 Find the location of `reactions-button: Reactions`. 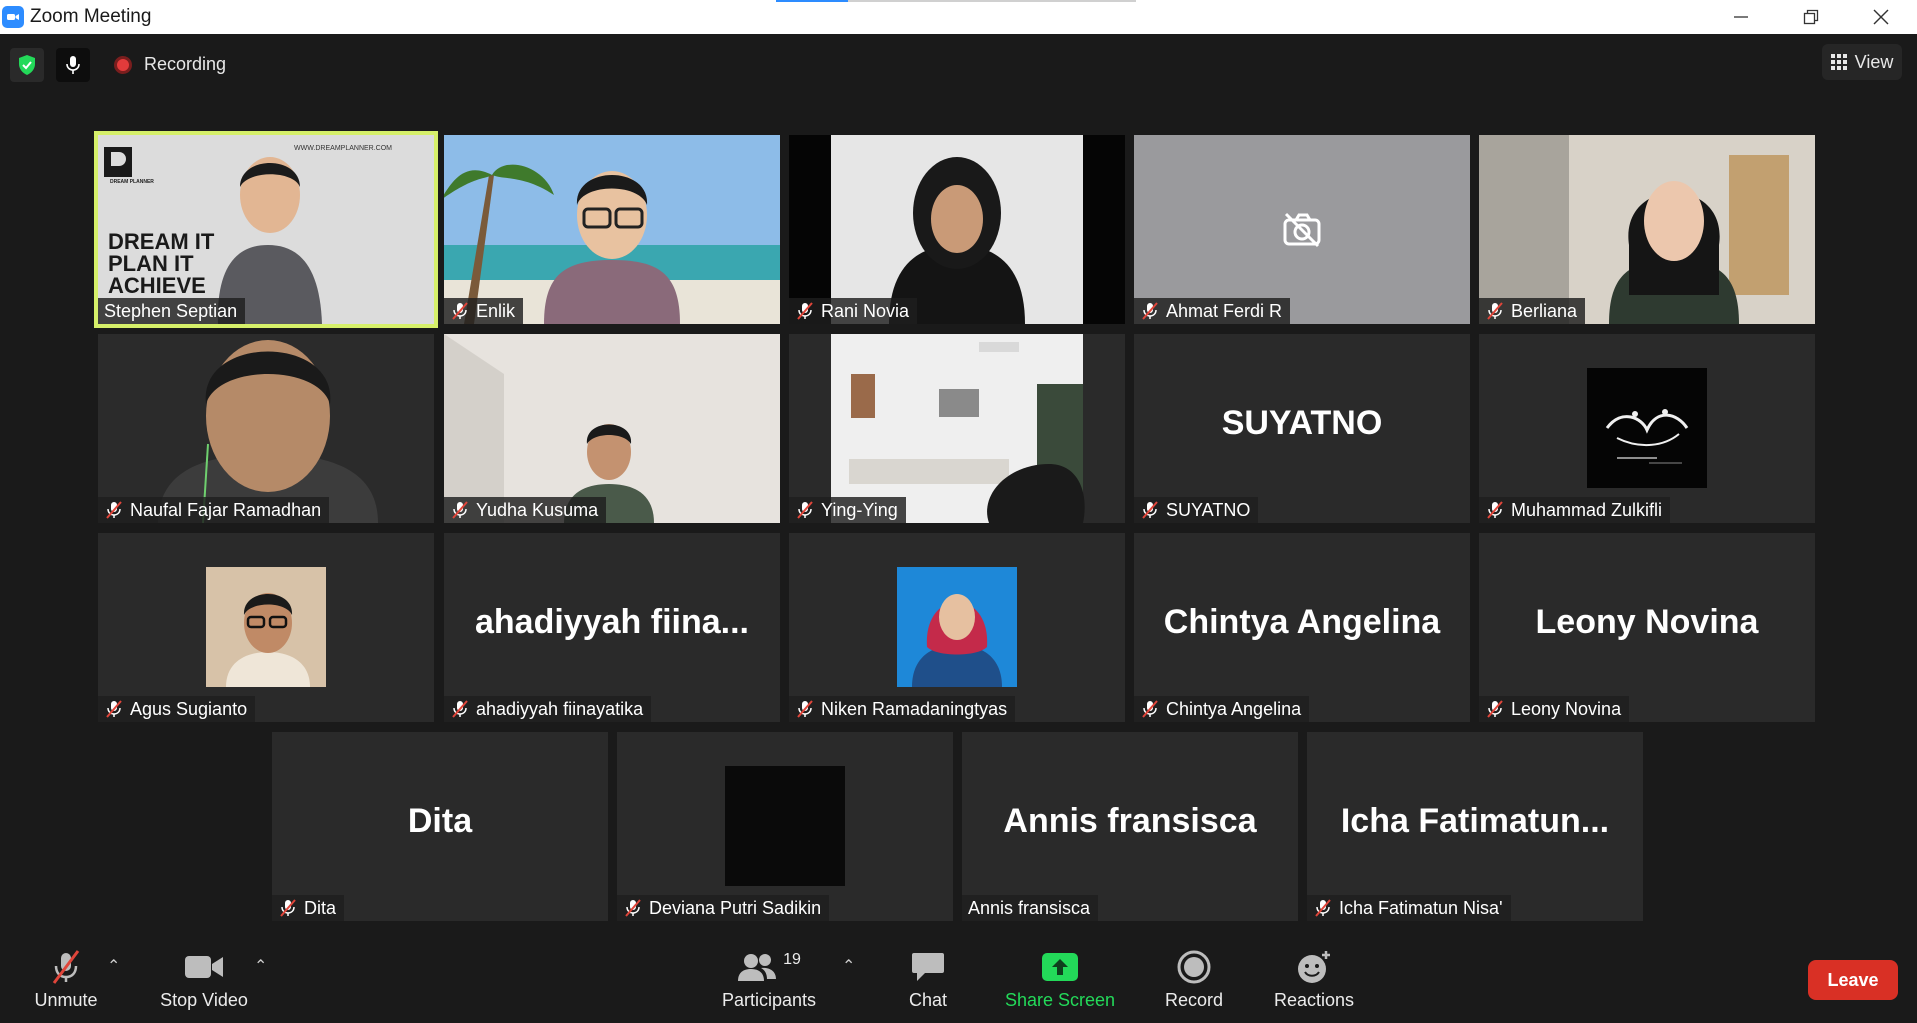

reactions-button: Reactions is located at coordinates (1314, 979).